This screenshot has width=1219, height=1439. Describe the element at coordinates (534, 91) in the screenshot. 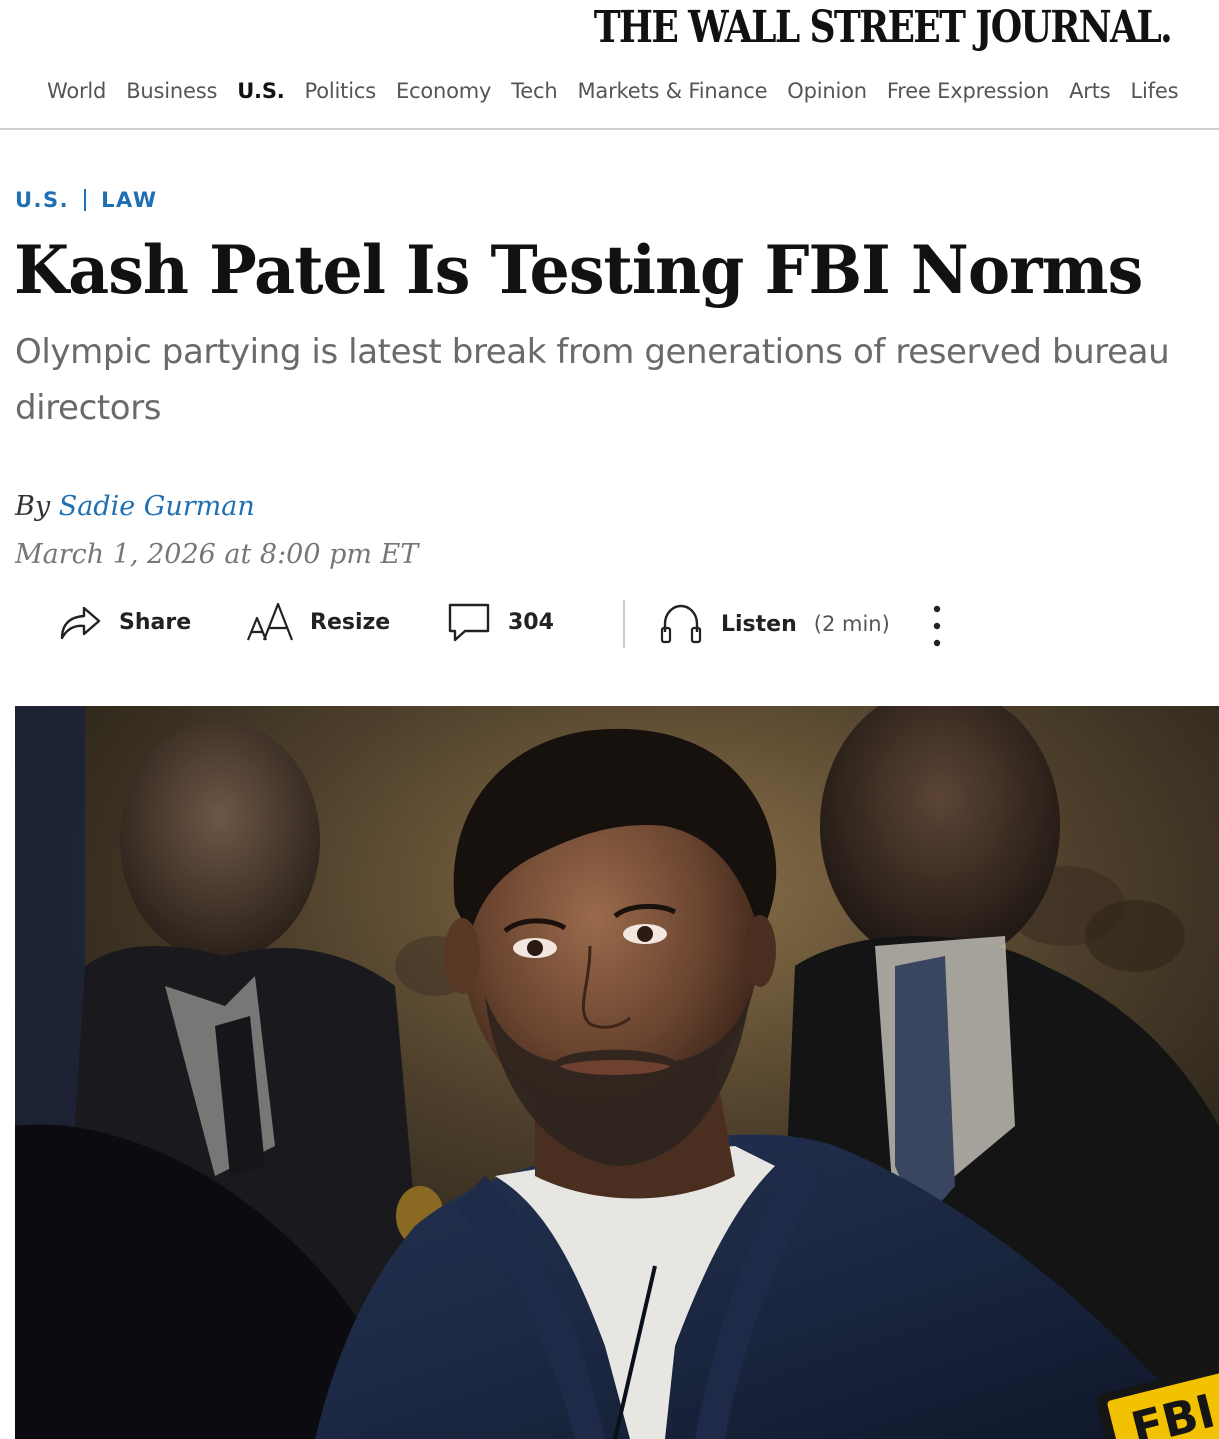

I see `nav-item-tech: Tech` at that location.